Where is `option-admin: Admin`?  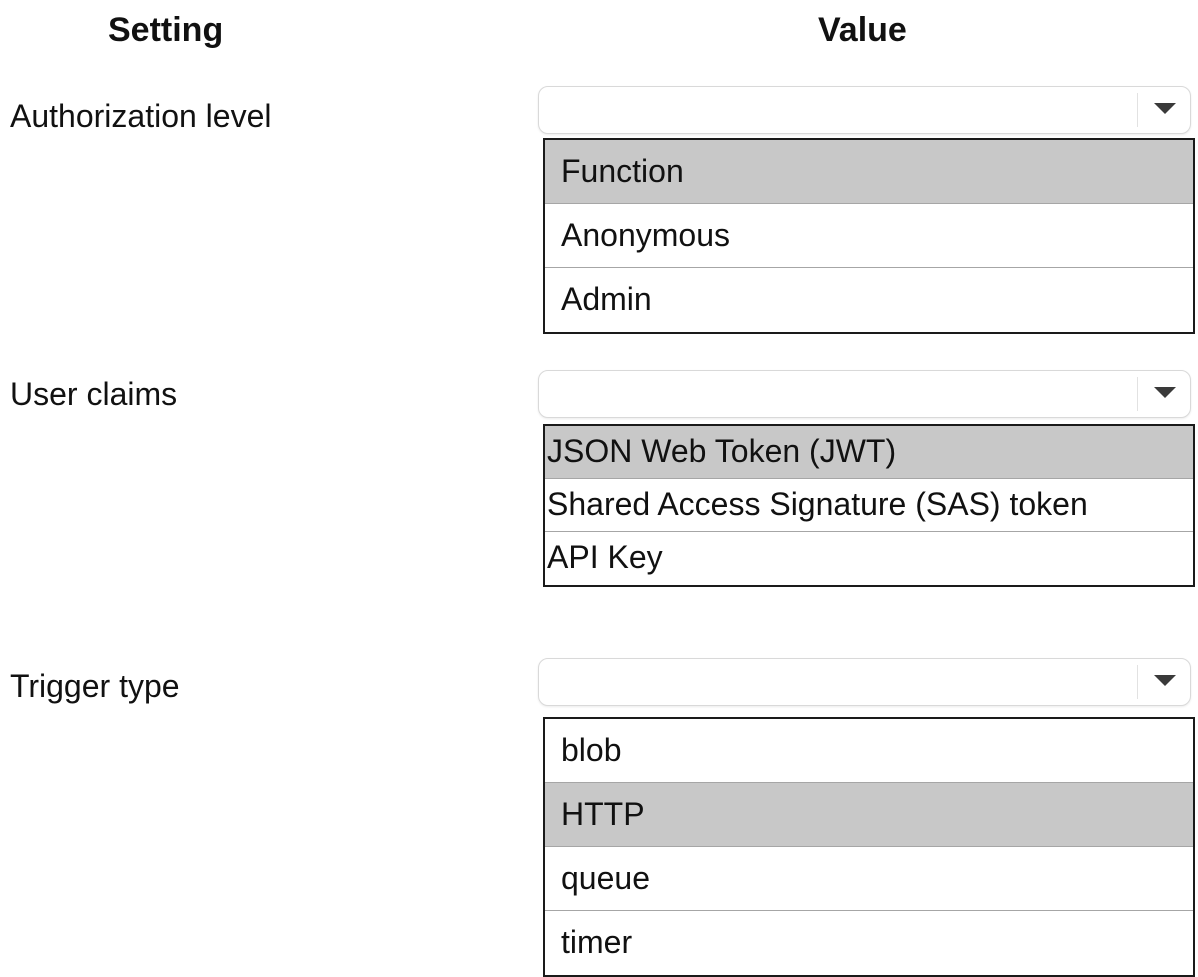
option-admin: Admin is located at coordinates (869, 300).